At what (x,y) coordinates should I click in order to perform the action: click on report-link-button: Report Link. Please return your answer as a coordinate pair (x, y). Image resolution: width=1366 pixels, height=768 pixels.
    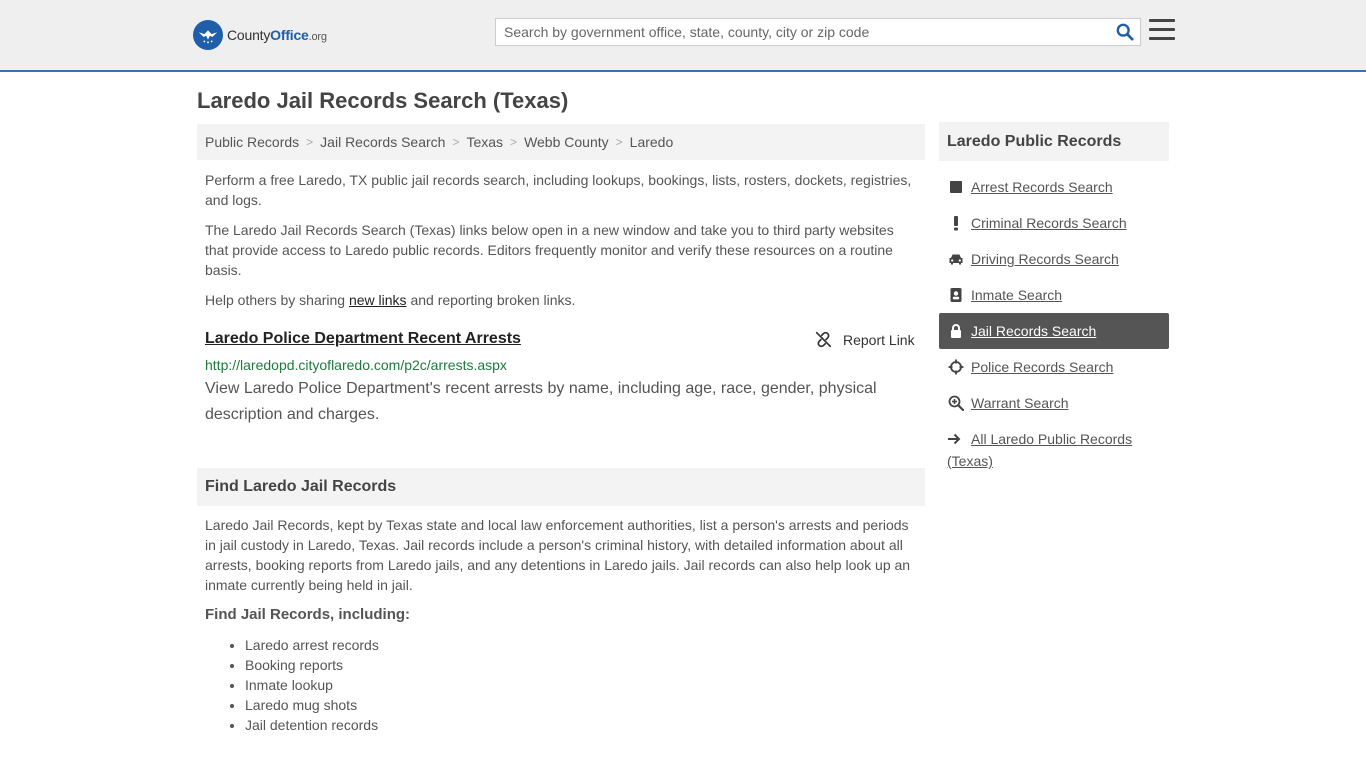
    Looking at the image, I should click on (865, 339).